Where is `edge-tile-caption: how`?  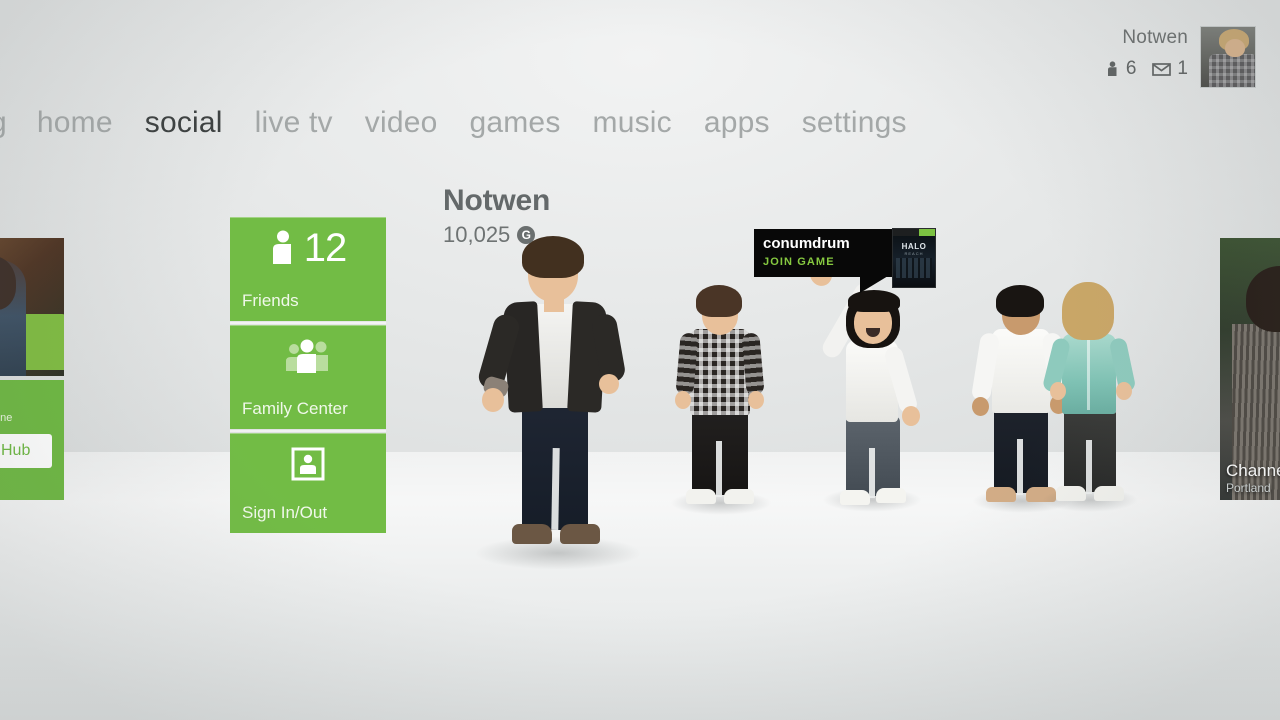
edge-tile-caption: how is located at coordinates (32, 361).